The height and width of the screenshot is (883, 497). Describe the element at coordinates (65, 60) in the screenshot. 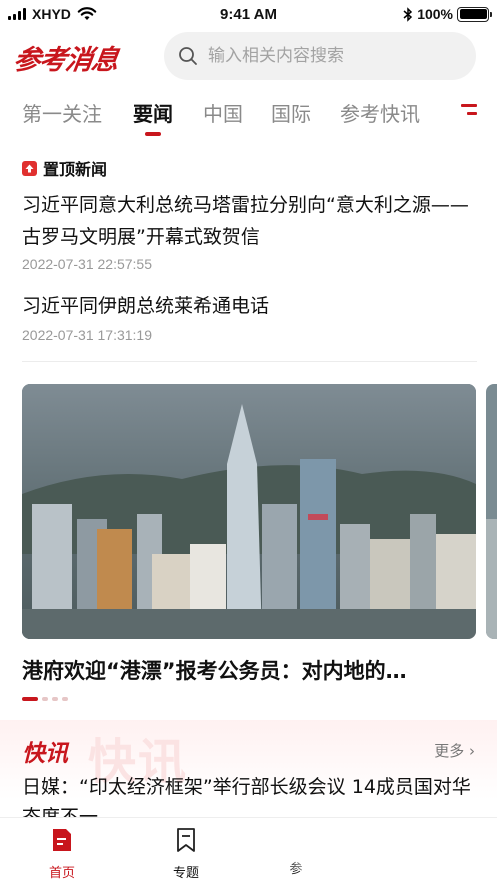

I see `app-logo: 参考消息` at that location.